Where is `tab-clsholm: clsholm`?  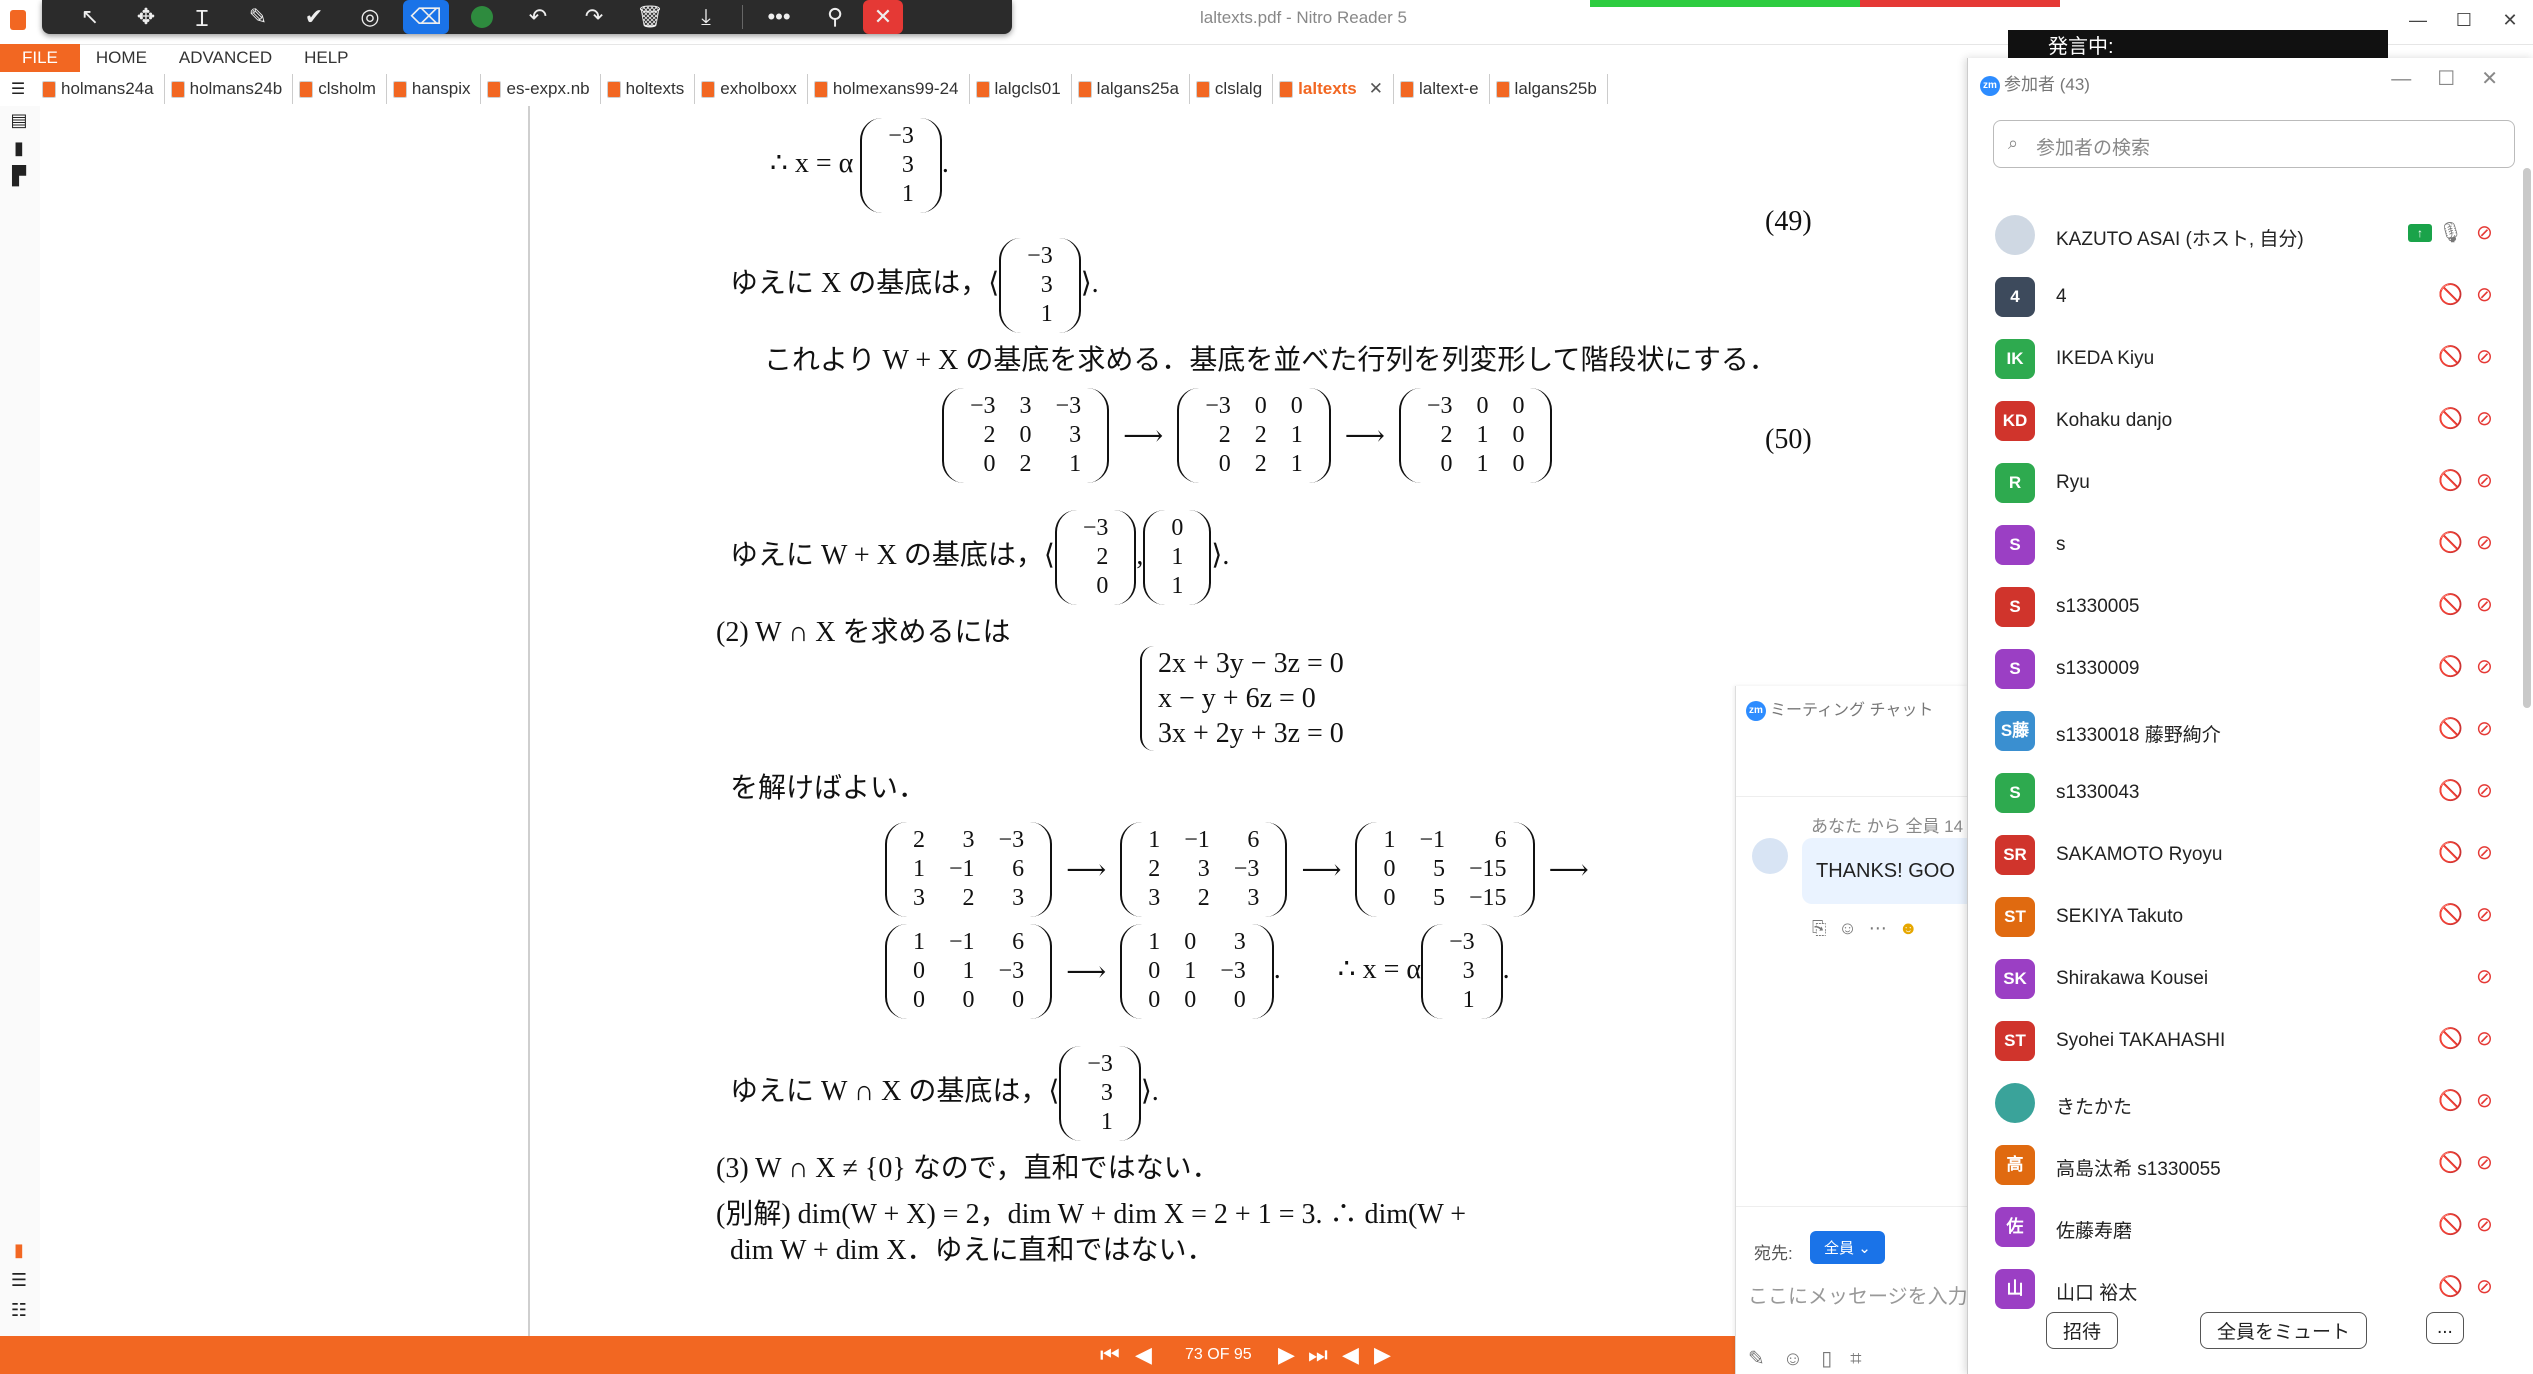
tab-clsholm: clsholm is located at coordinates (340, 89).